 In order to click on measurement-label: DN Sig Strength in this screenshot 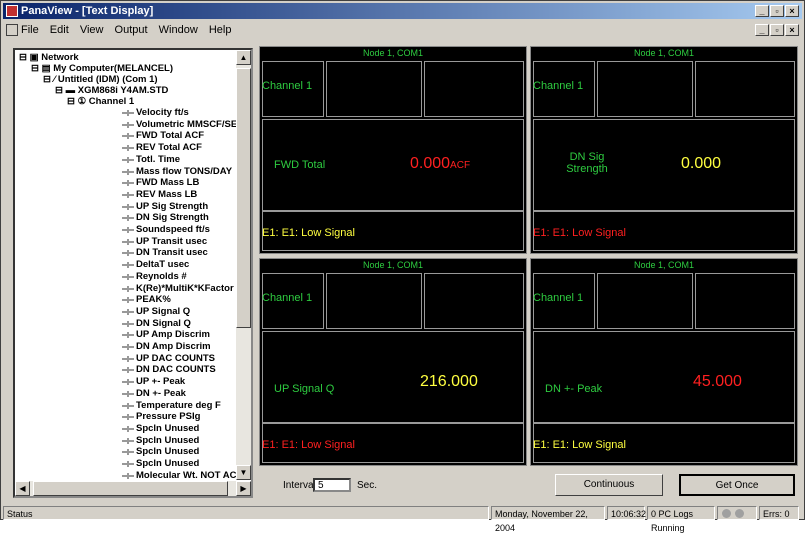, I will do `click(587, 163)`.